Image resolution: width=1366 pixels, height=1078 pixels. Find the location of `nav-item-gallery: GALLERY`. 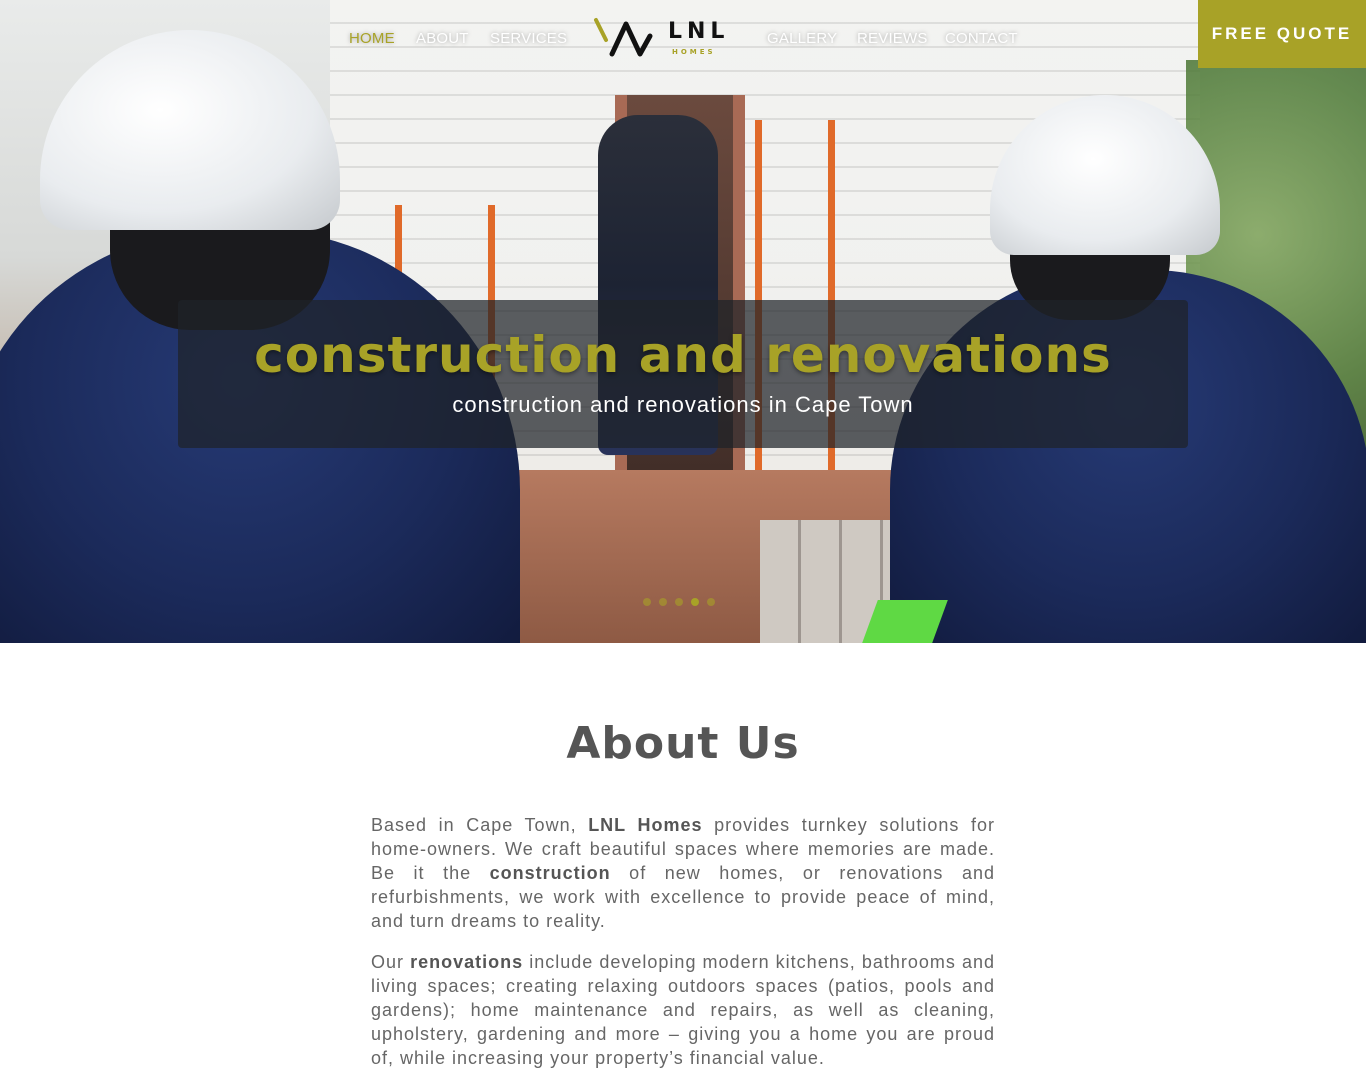

nav-item-gallery: GALLERY is located at coordinates (802, 38).